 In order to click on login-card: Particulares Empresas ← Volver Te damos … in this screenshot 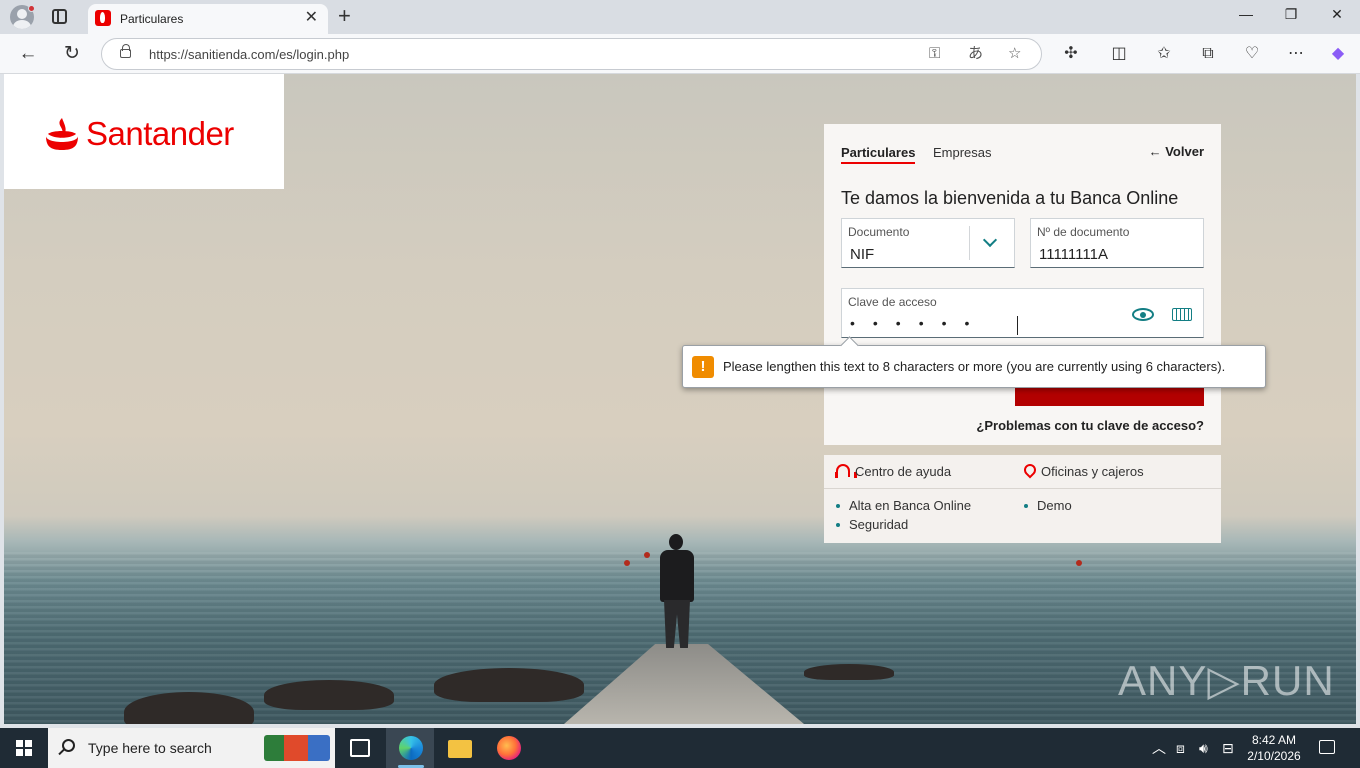, I will do `click(1022, 284)`.